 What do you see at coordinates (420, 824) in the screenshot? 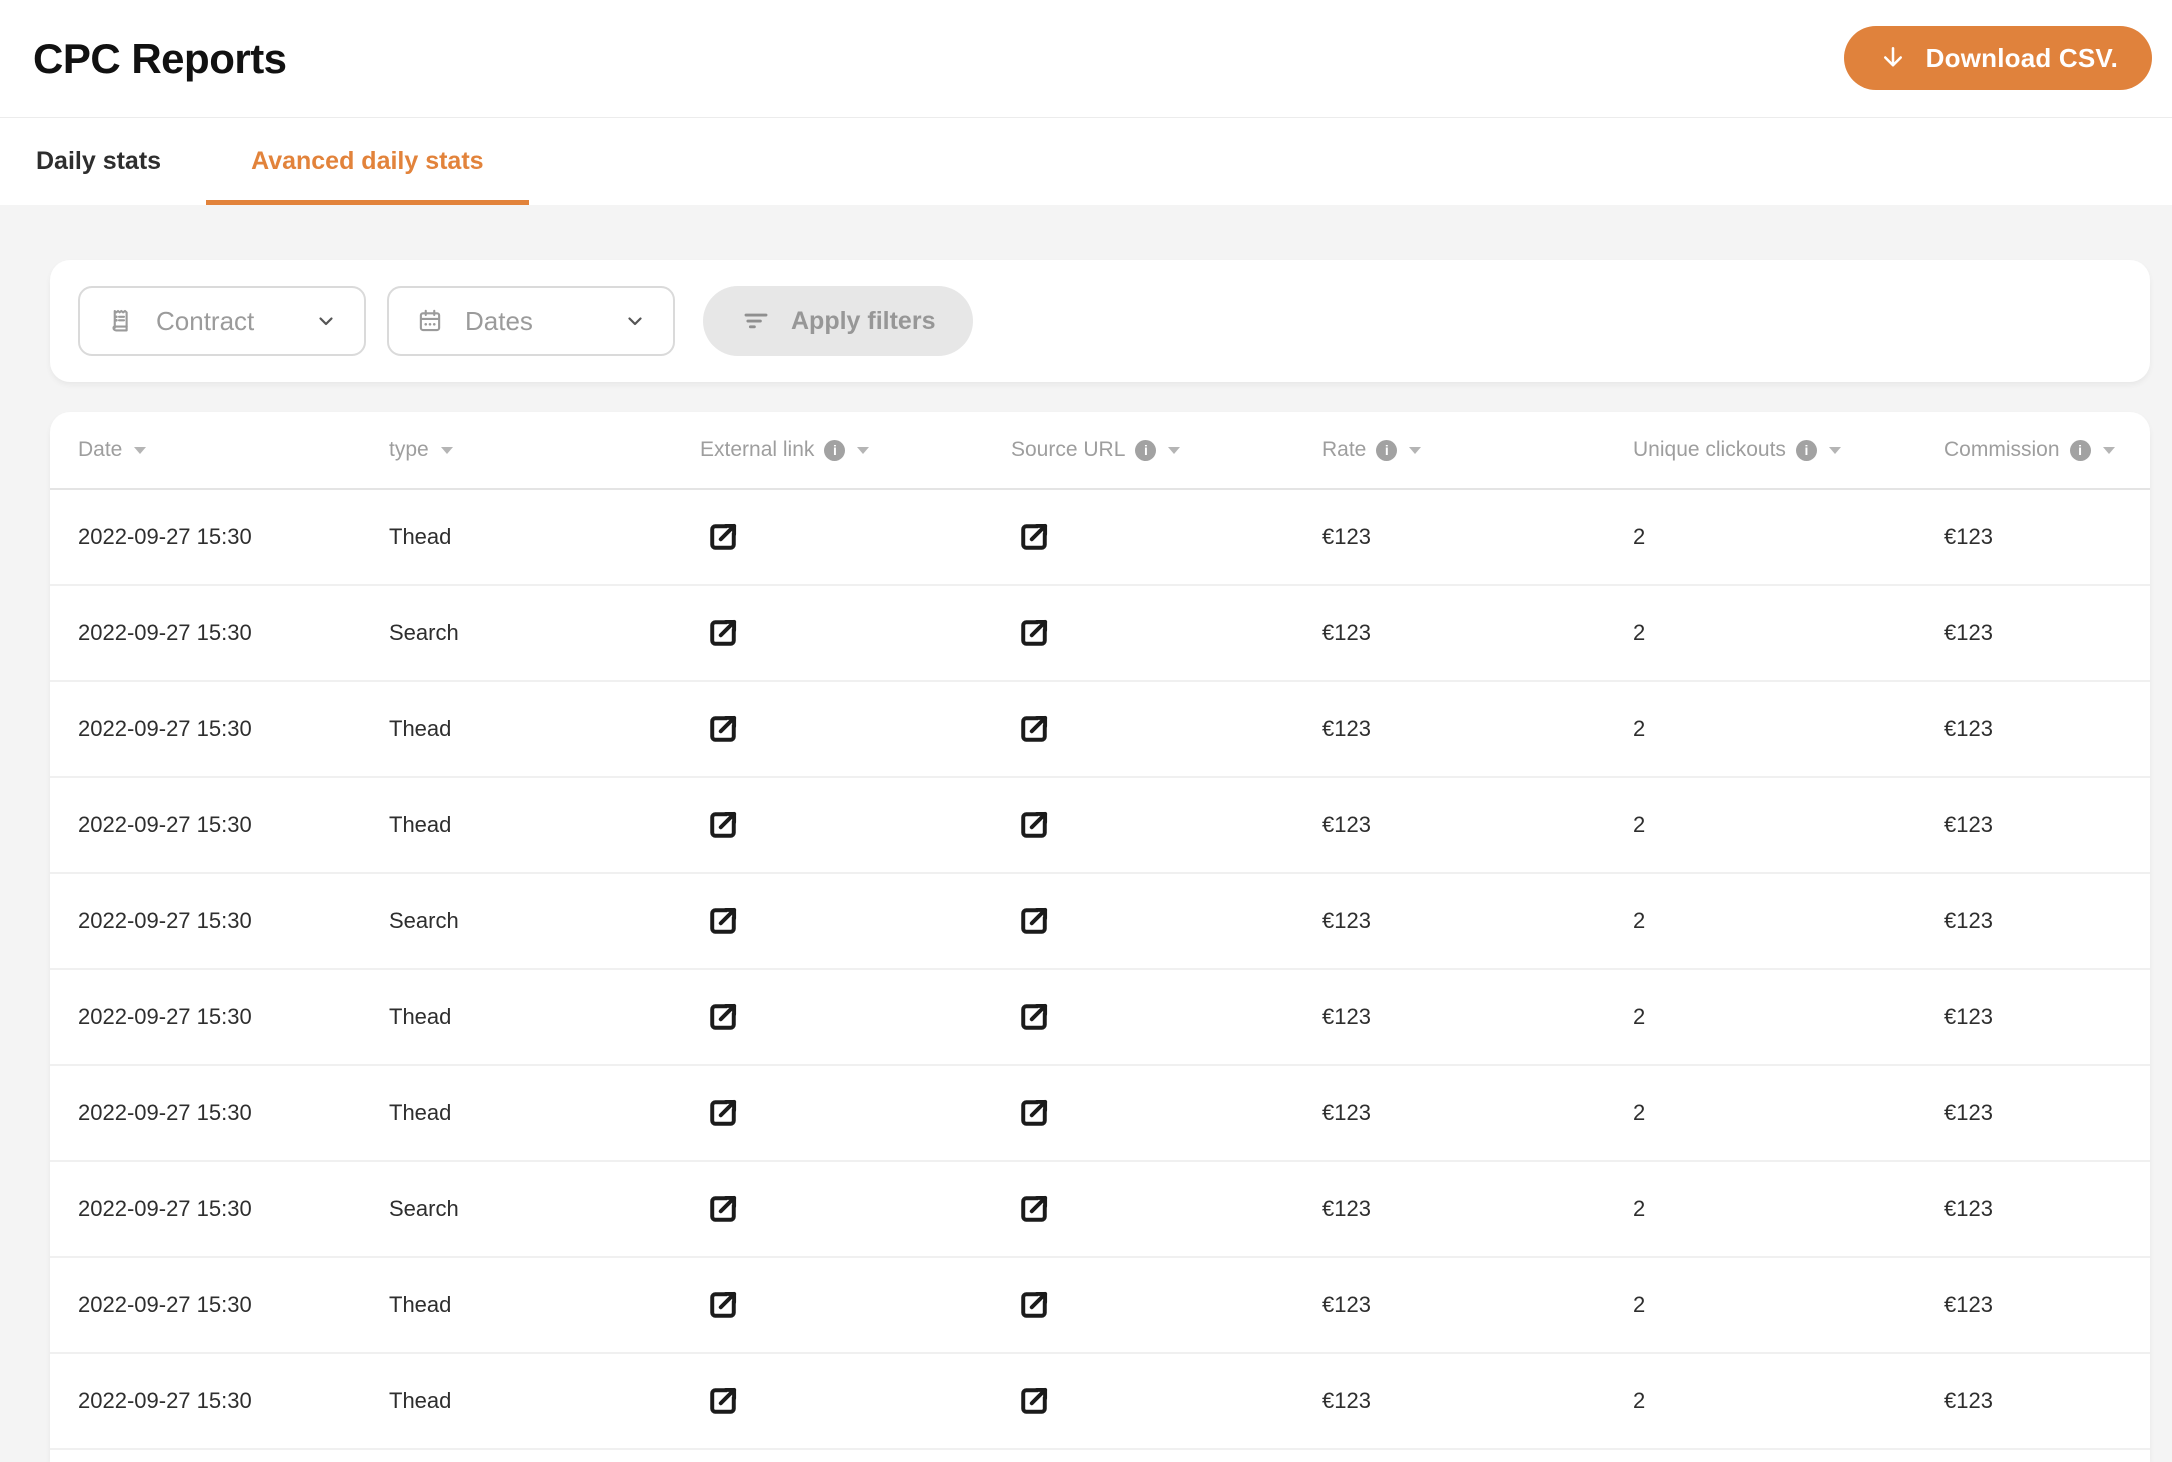
I see `type-value: Thead` at bounding box center [420, 824].